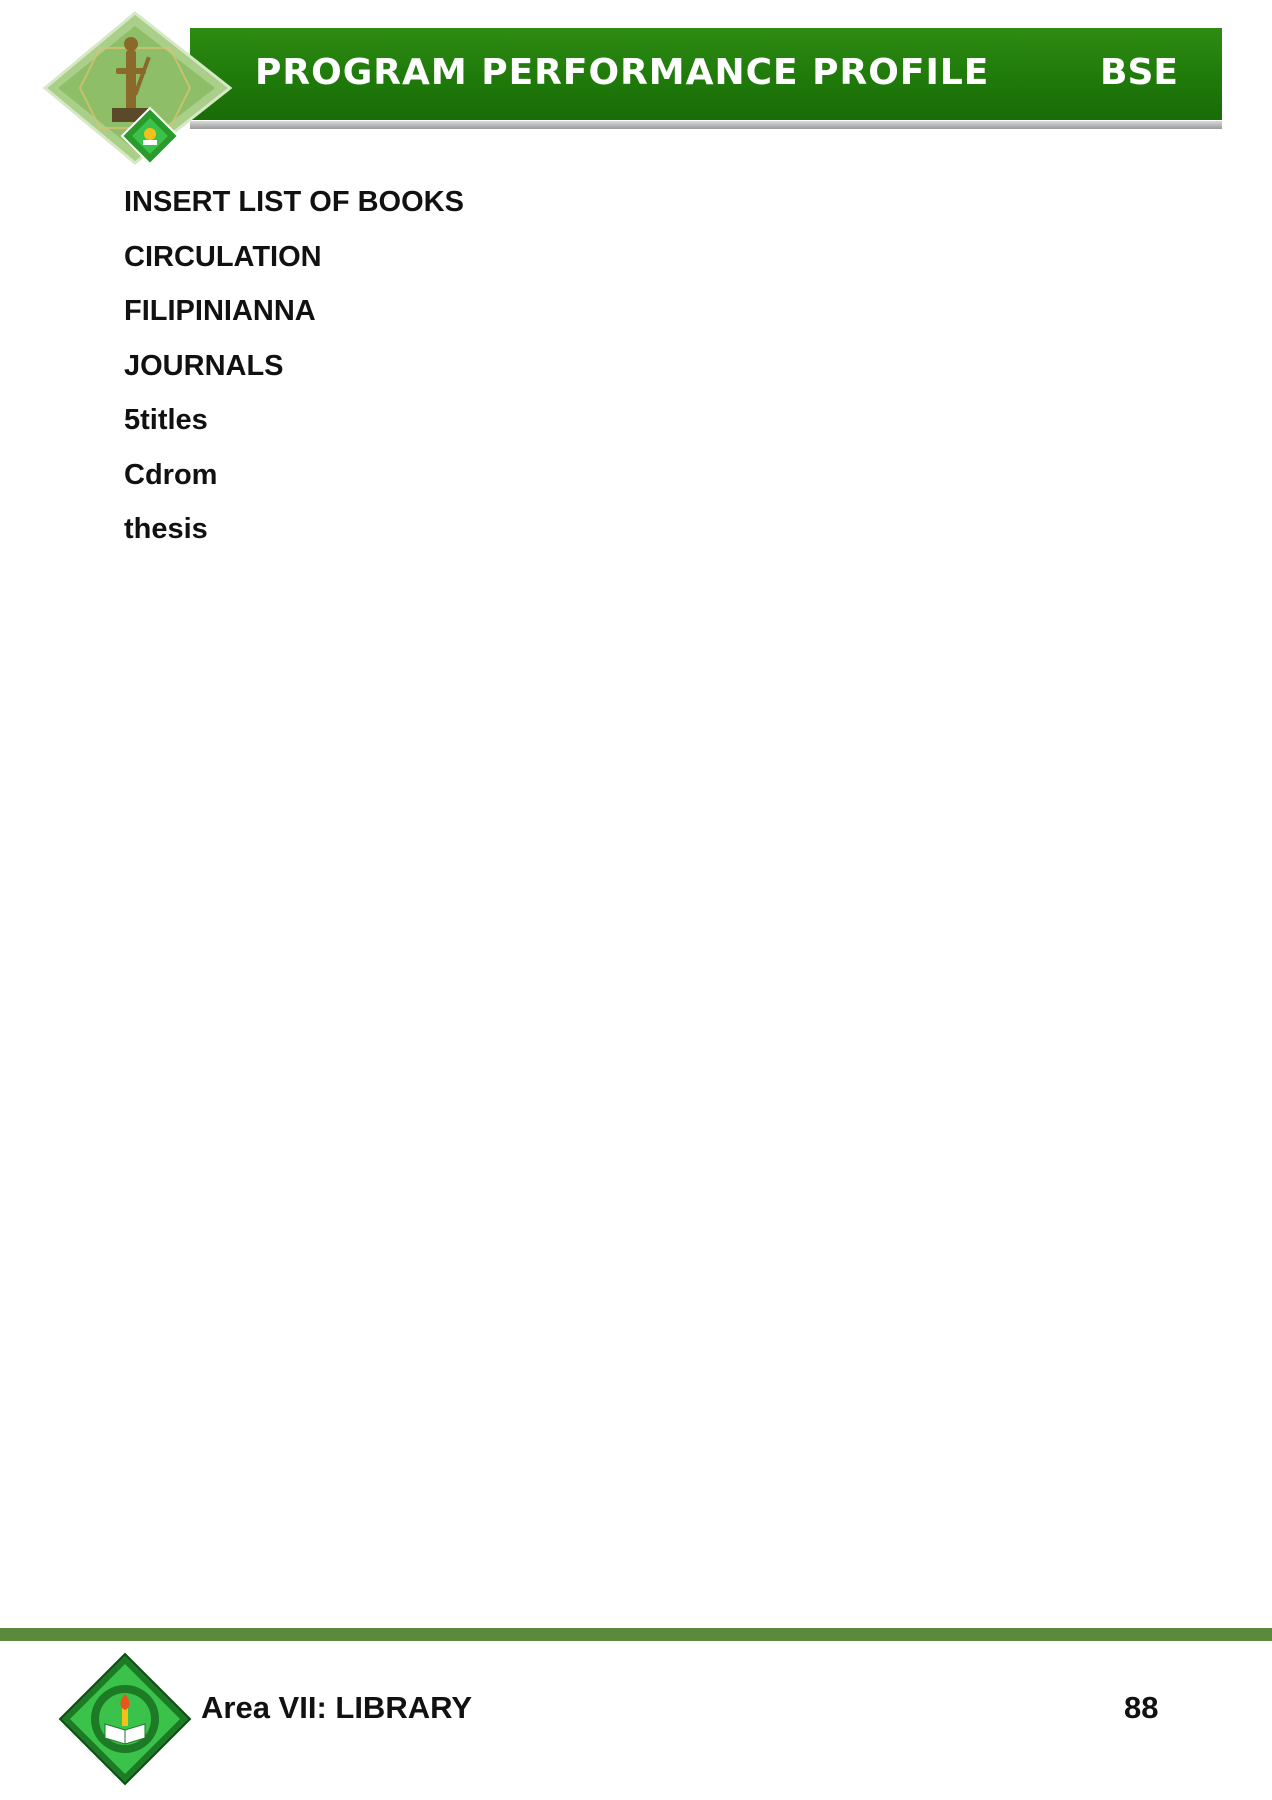 The width and height of the screenshot is (1272, 1800). I want to click on list-item: FILIPINIANNA, so click(220, 311).